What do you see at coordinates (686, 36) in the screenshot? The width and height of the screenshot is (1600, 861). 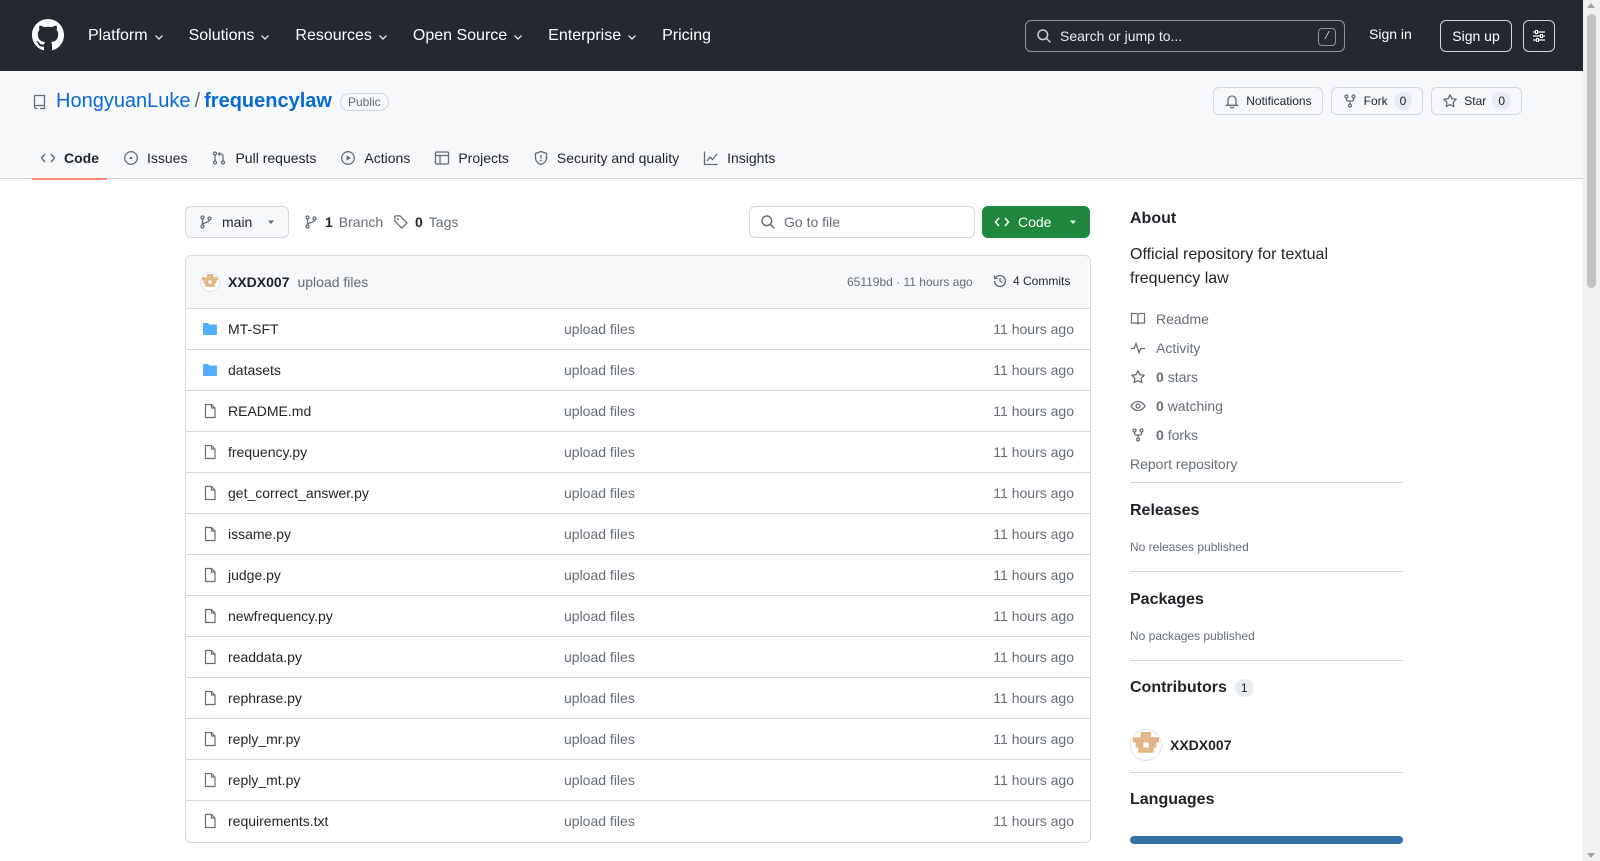 I see `nav-pricing: Pricing` at bounding box center [686, 36].